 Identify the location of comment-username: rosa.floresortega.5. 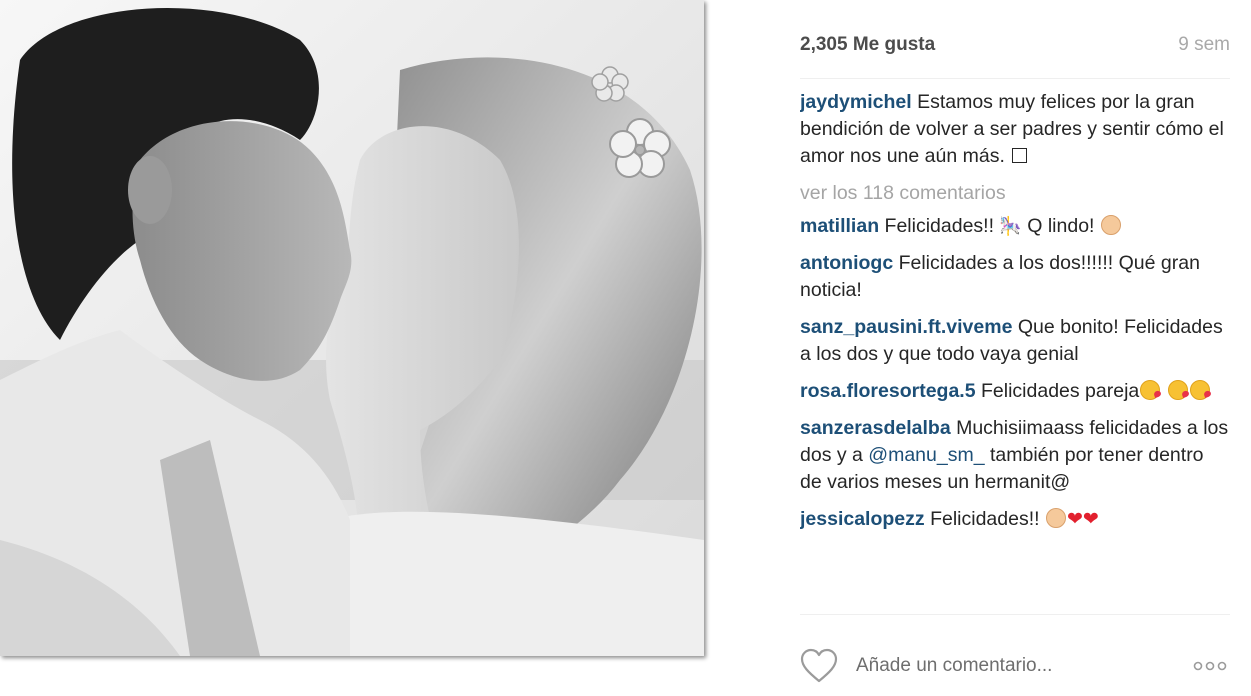
(888, 391).